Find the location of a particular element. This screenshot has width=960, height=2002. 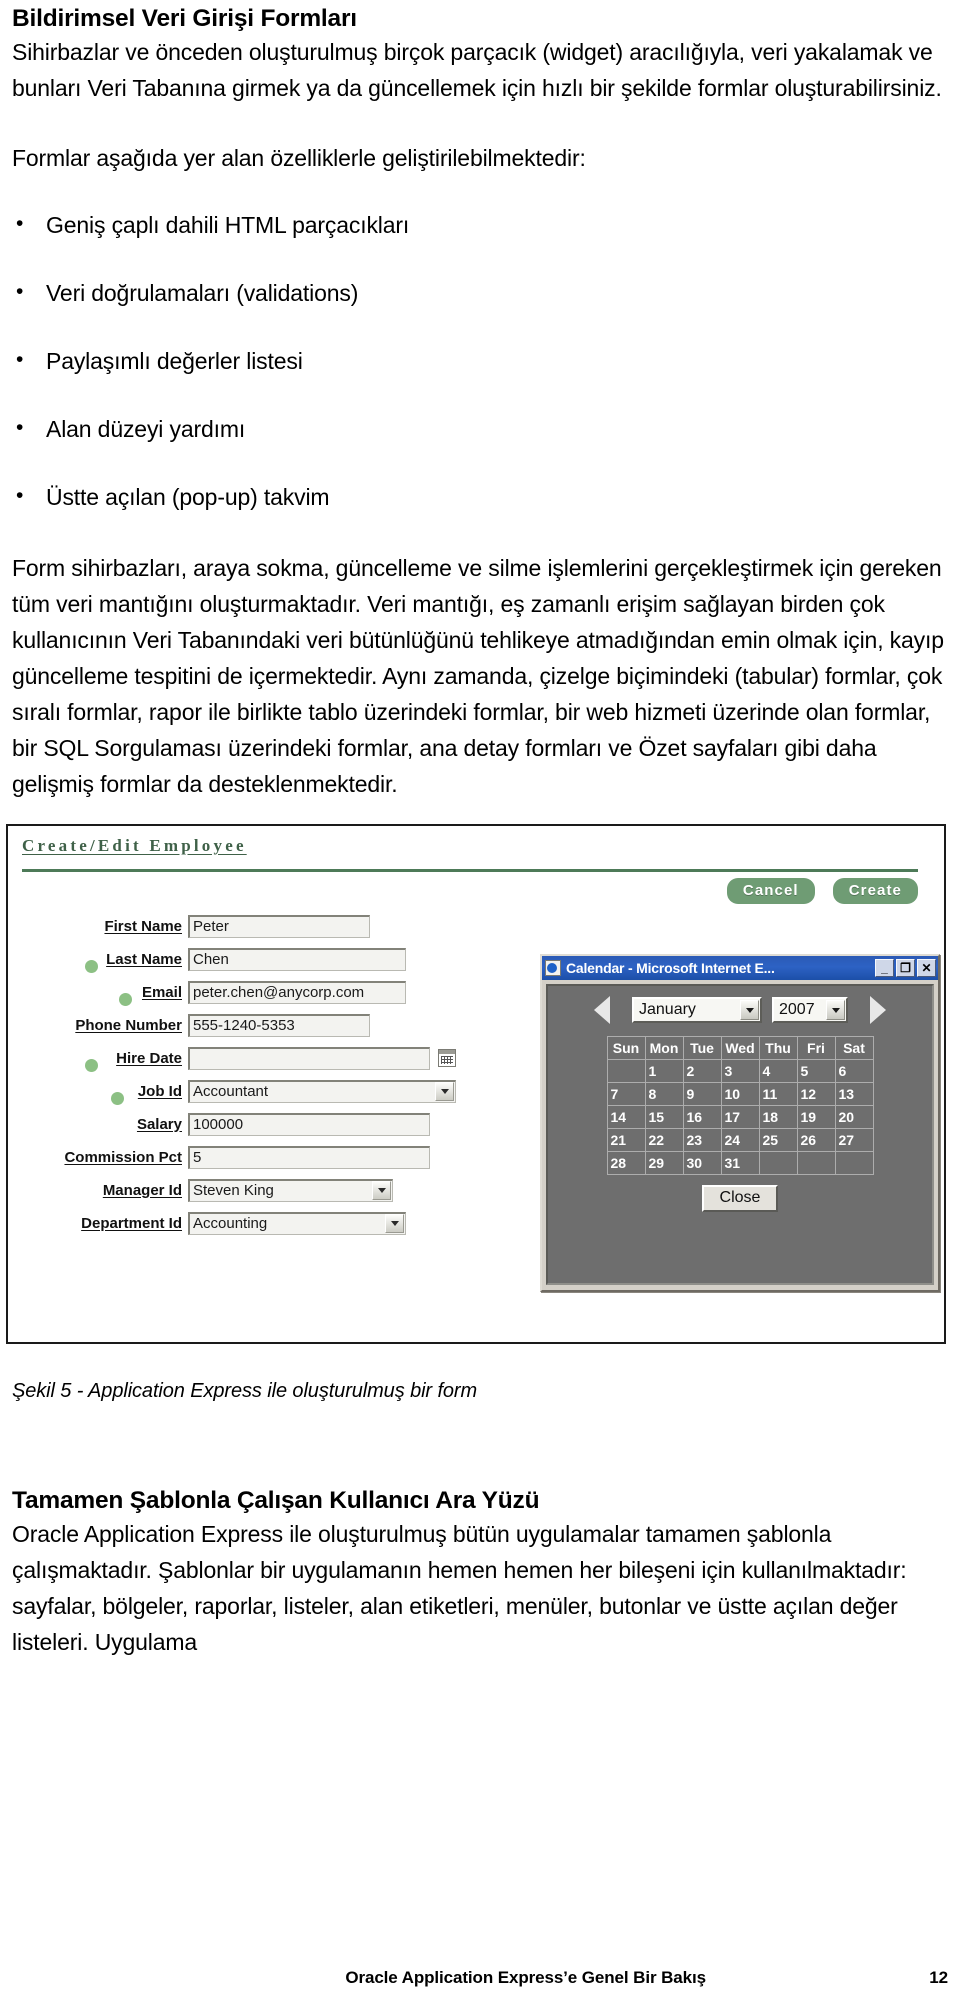

calendar-day-cell: 1 is located at coordinates (664, 1071).